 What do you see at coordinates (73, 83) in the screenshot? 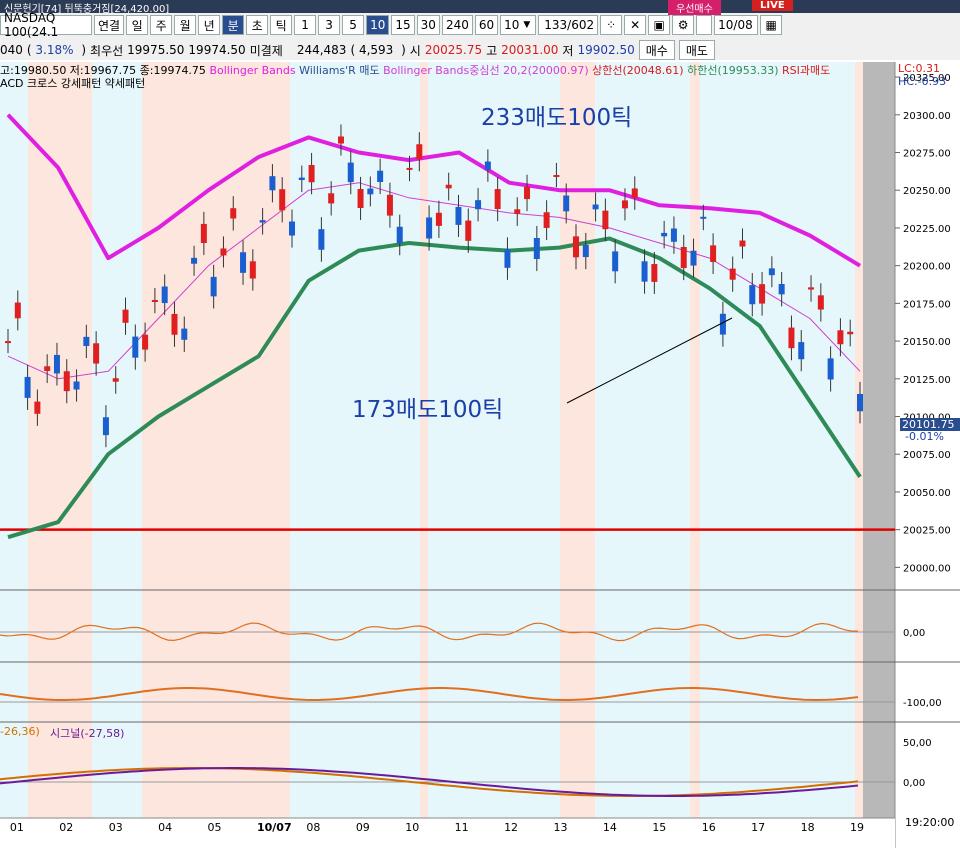
I see `macd-pattern-legend: ACD 크로스 강세패턴 약세패턴` at bounding box center [73, 83].